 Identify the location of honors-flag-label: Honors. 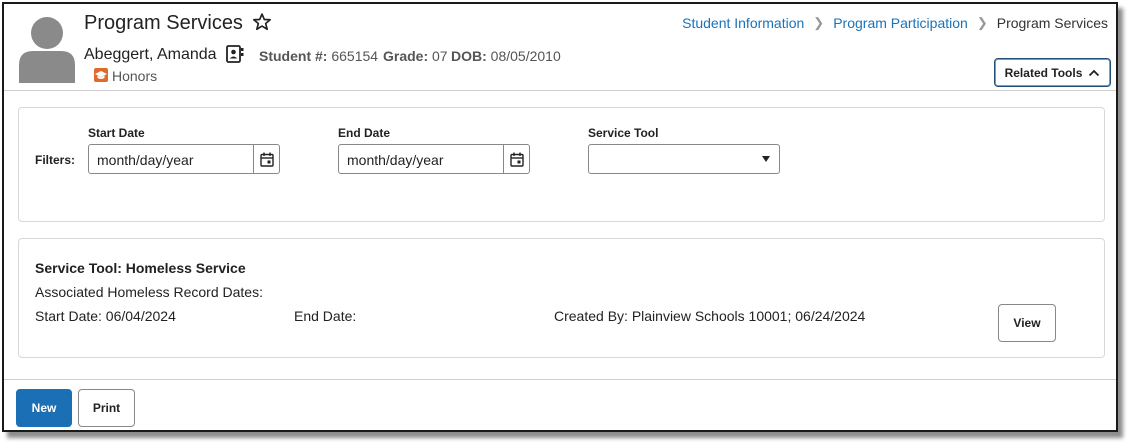
(135, 76).